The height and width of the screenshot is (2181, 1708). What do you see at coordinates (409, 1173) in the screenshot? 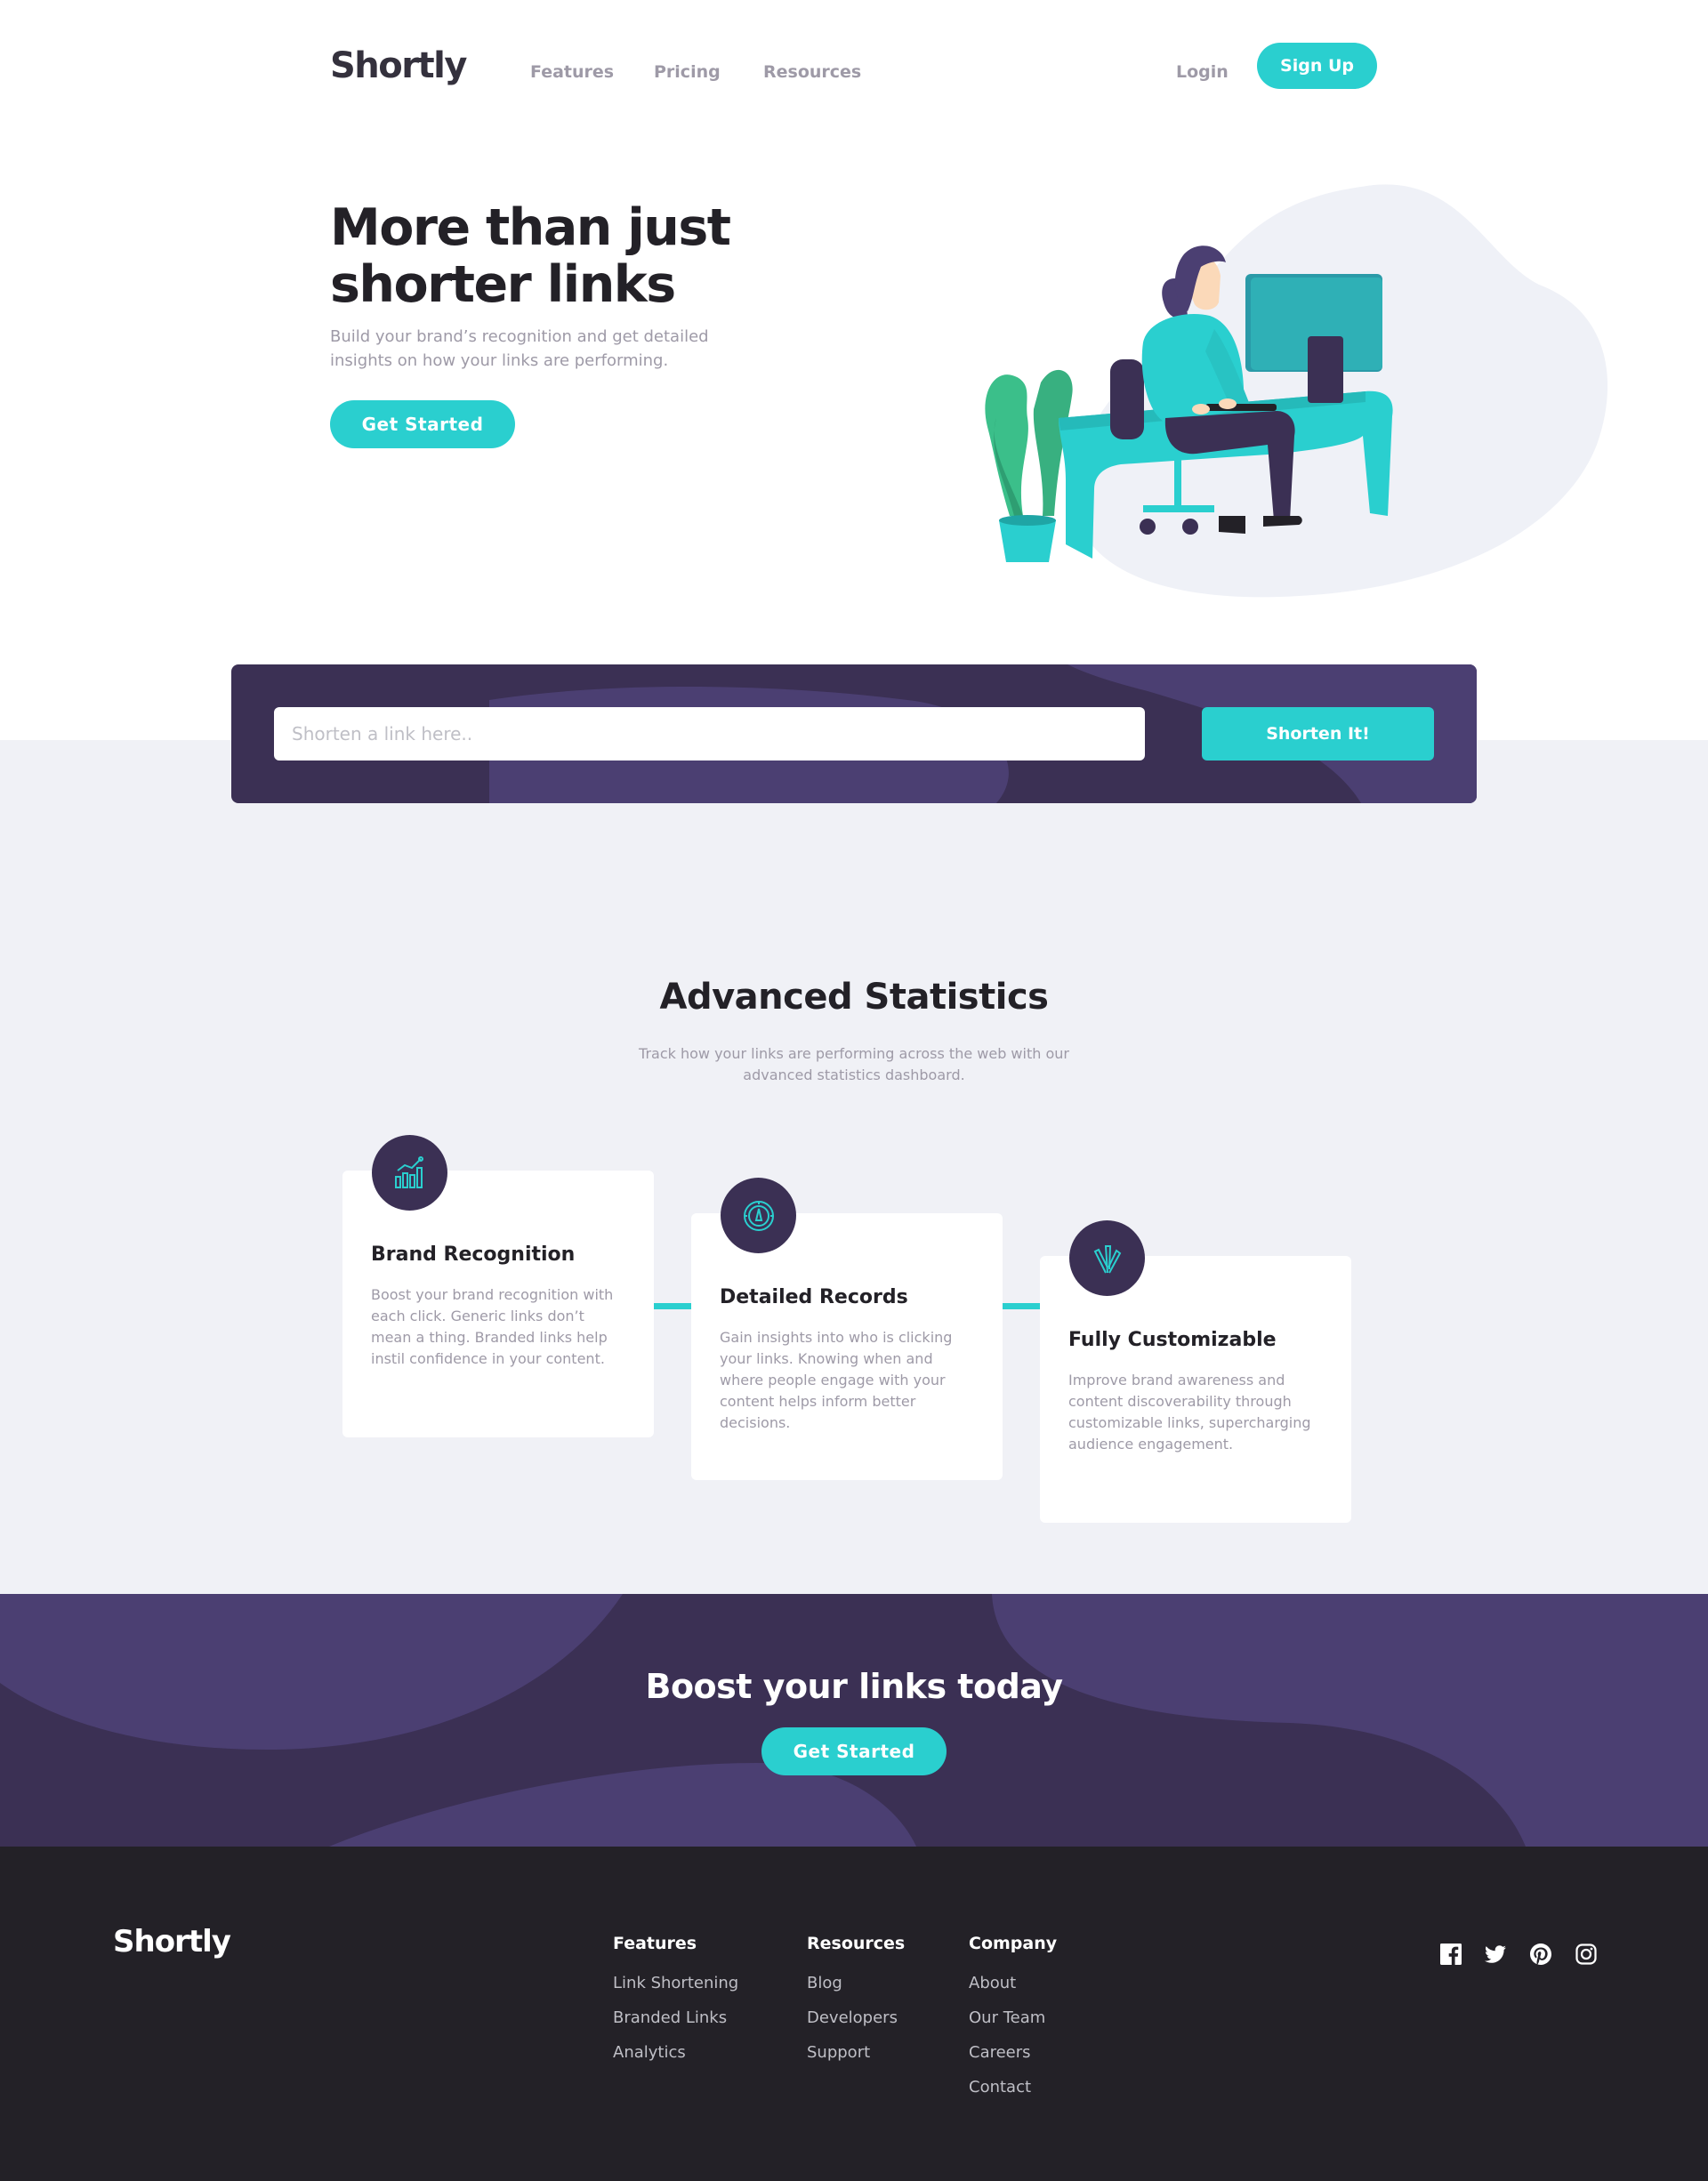
I see `chart-bars-icon` at bounding box center [409, 1173].